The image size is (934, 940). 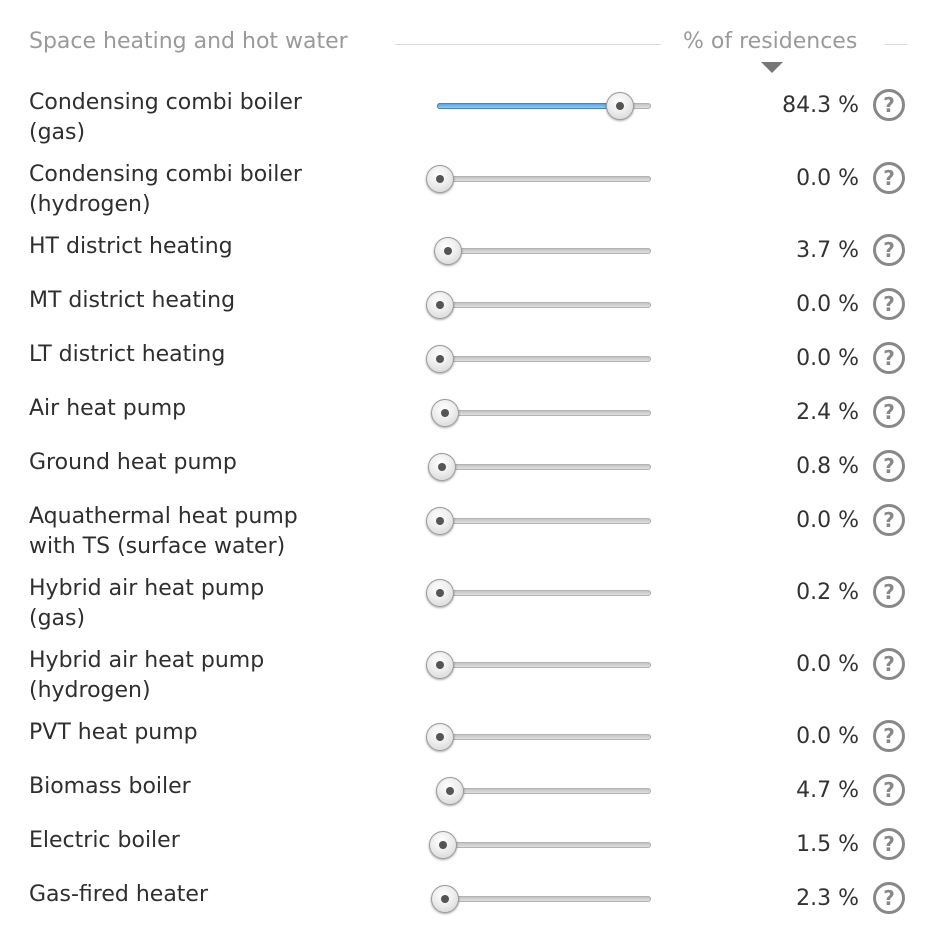 What do you see at coordinates (110, 786) in the screenshot?
I see `slider-label-line: Biomass boiler` at bounding box center [110, 786].